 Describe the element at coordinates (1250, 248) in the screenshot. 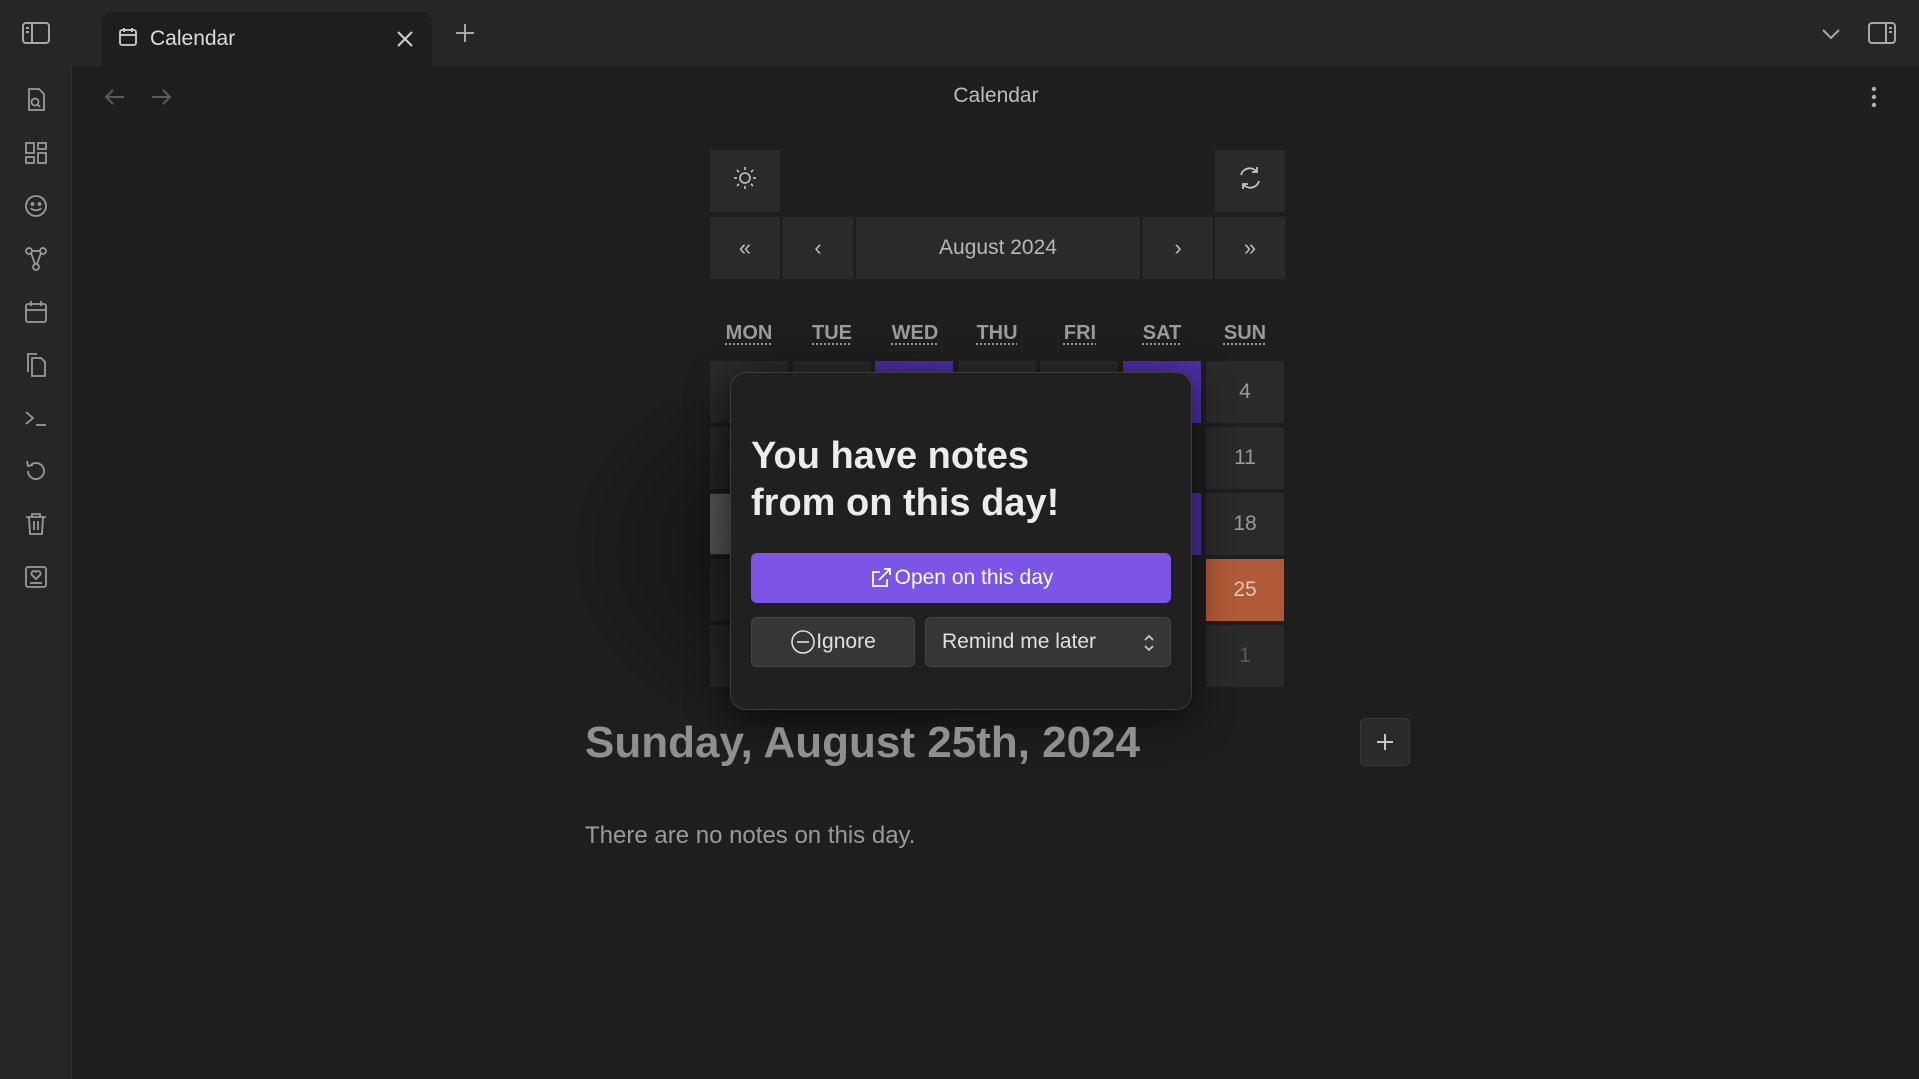

I see `next-year-button: »` at that location.